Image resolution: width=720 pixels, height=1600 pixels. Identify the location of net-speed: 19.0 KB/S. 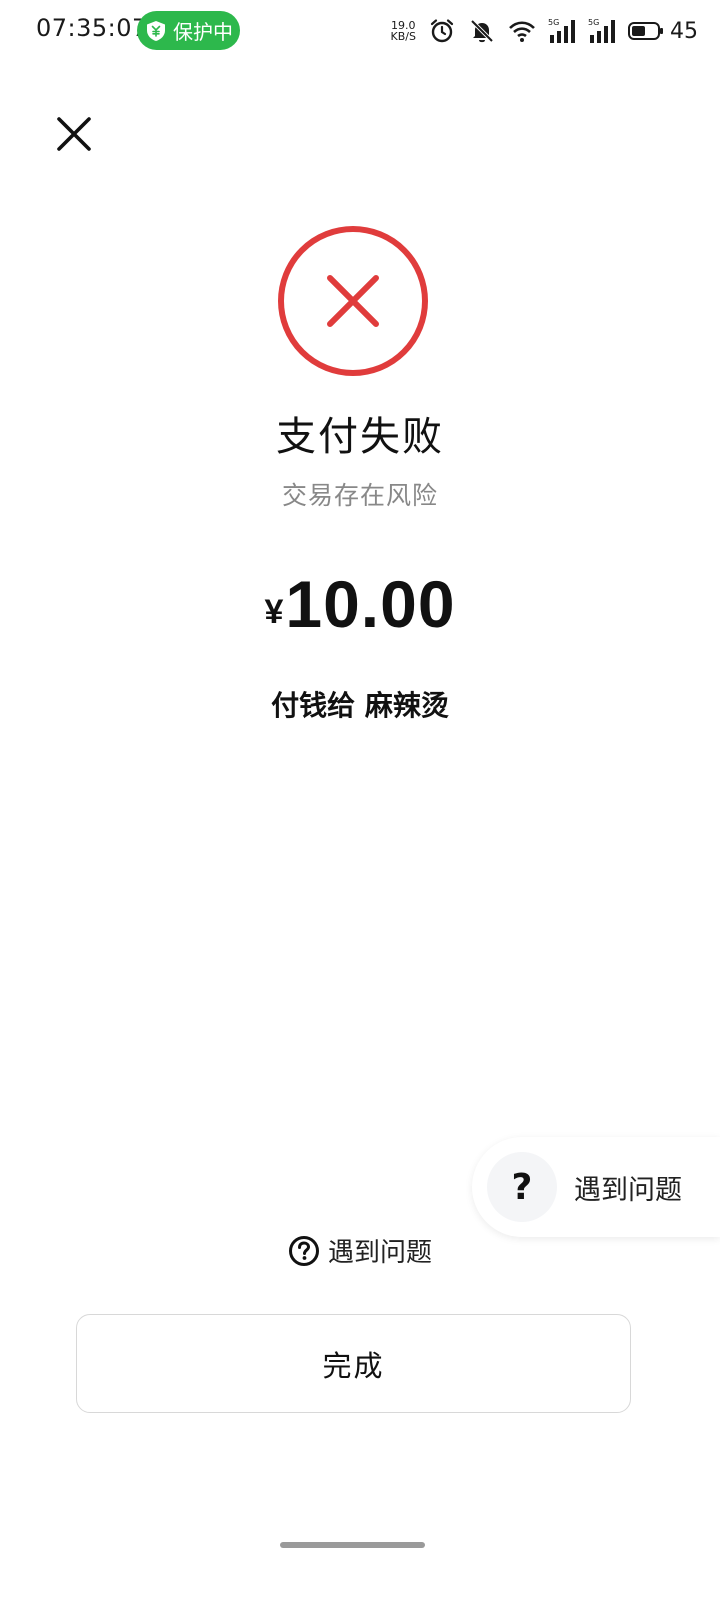
(403, 31).